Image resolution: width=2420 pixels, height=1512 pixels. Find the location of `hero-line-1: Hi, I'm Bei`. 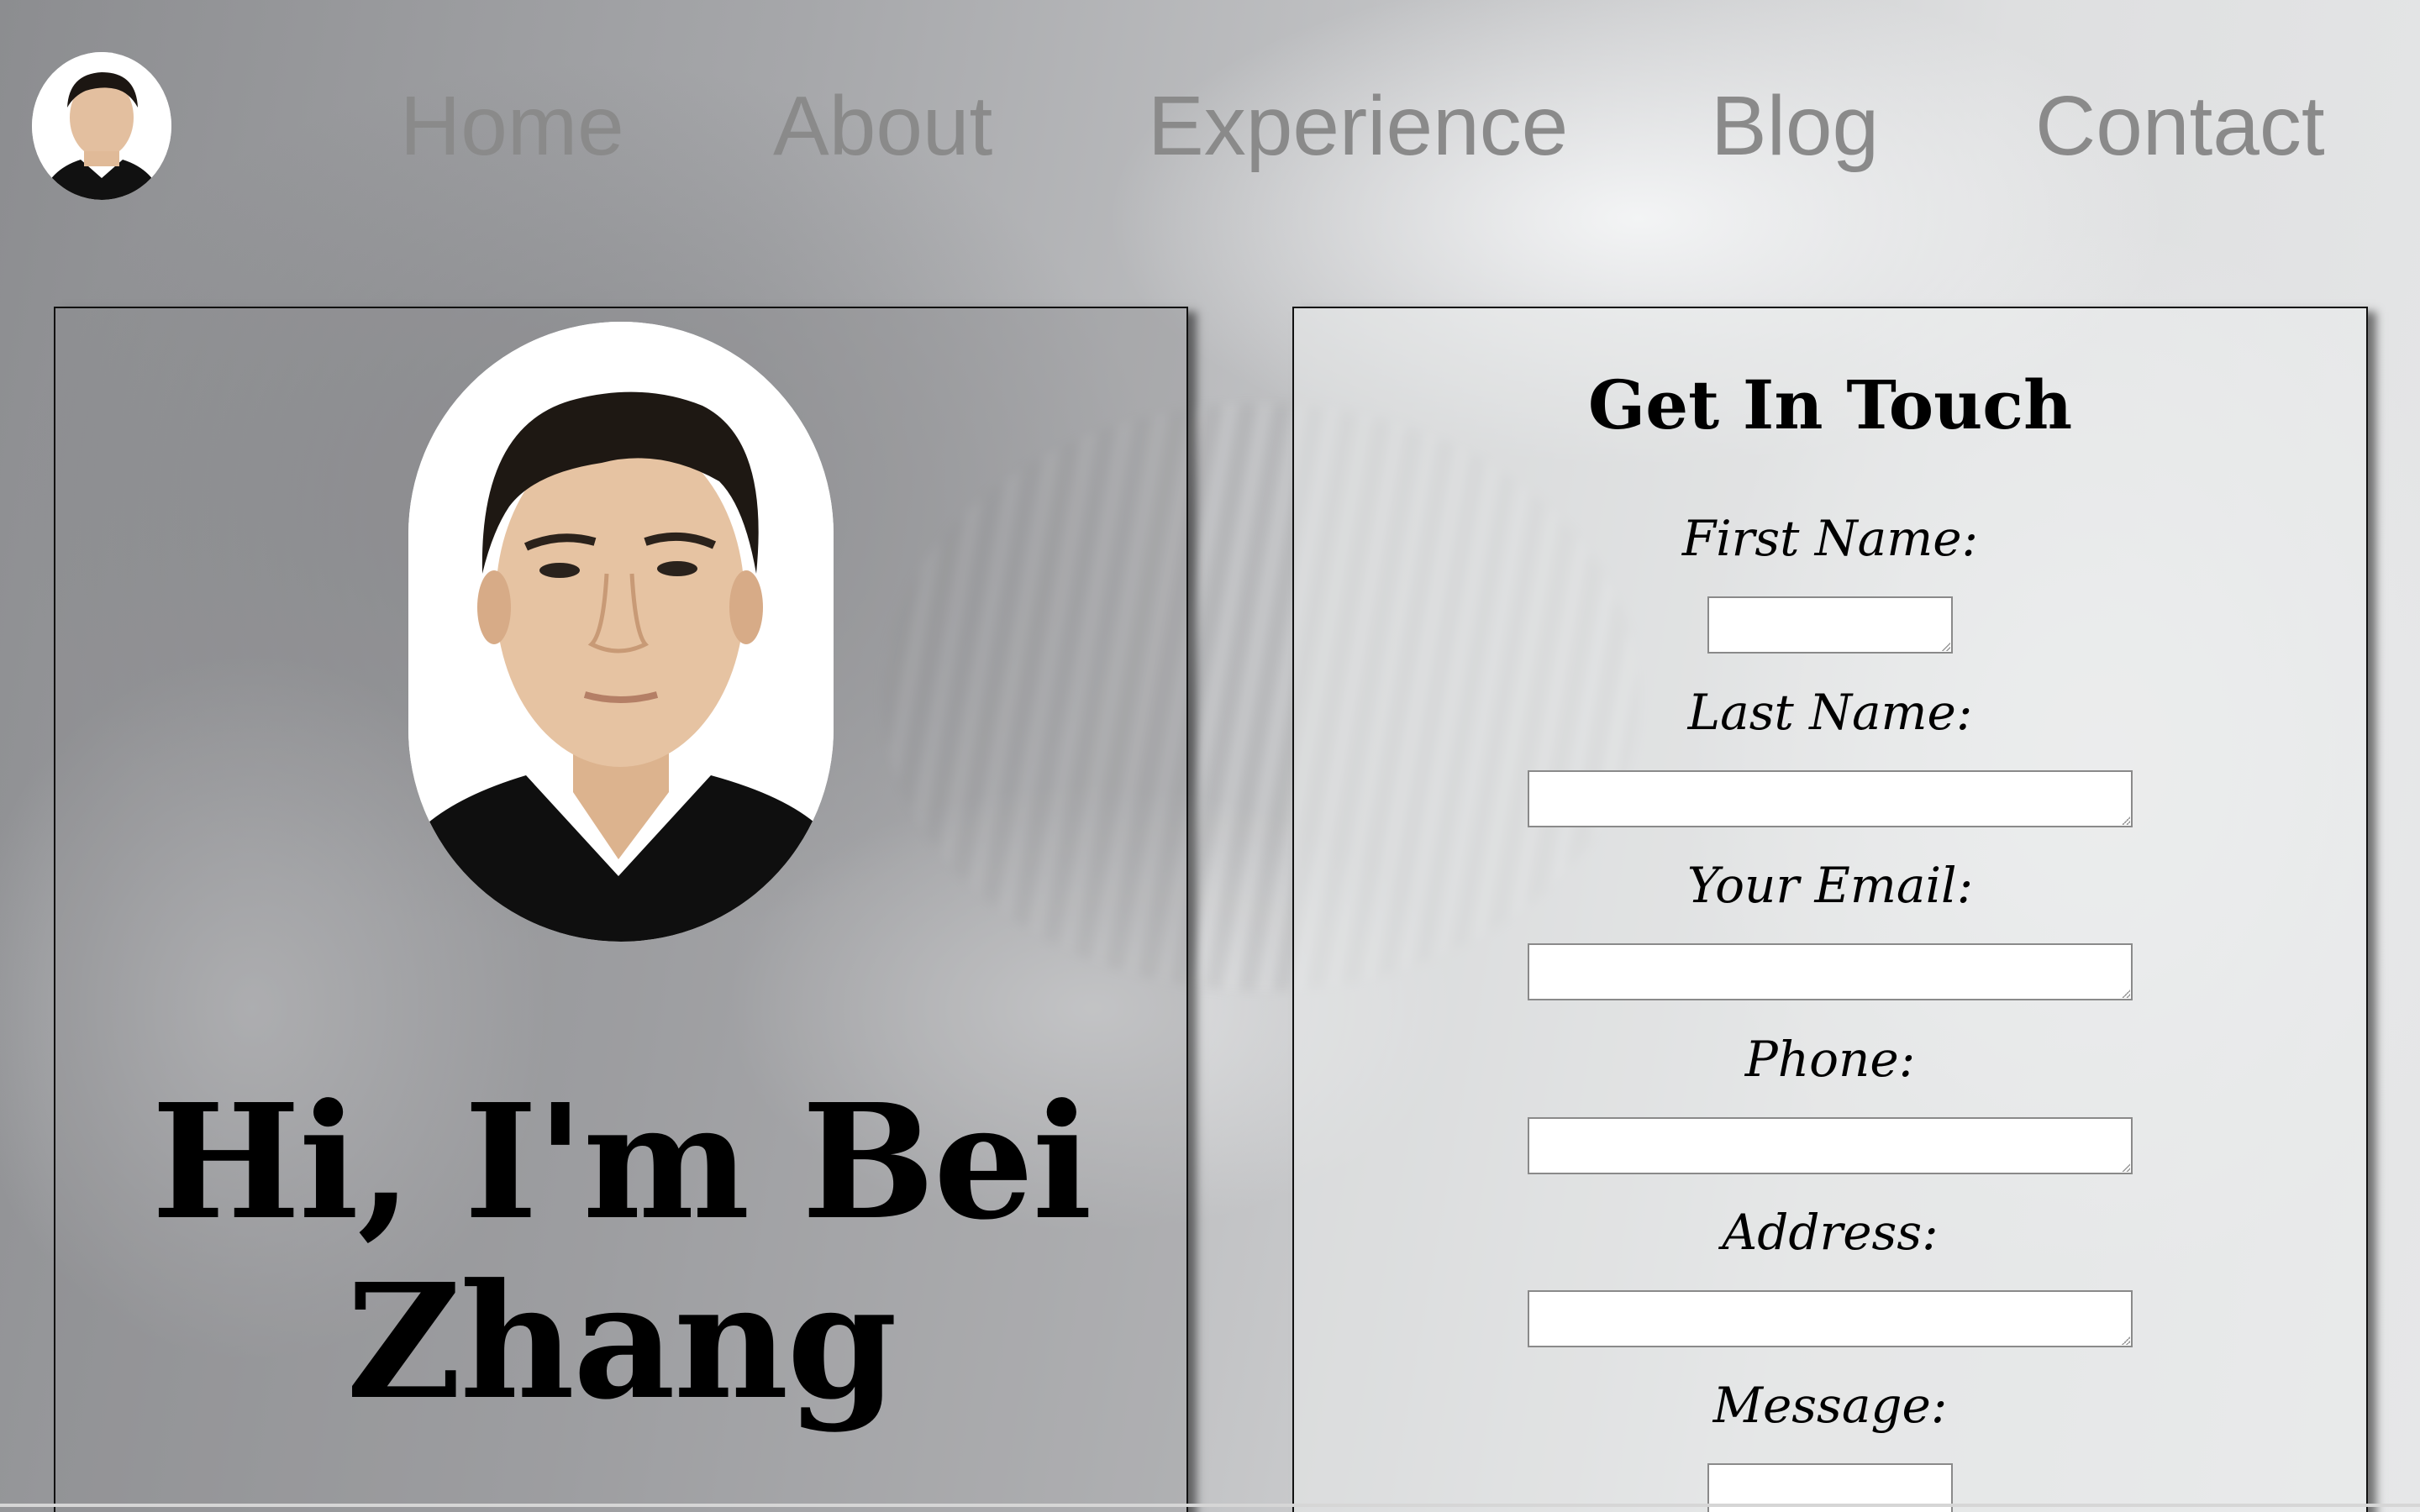

hero-line-1: Hi, I'm Bei is located at coordinates (621, 1162).